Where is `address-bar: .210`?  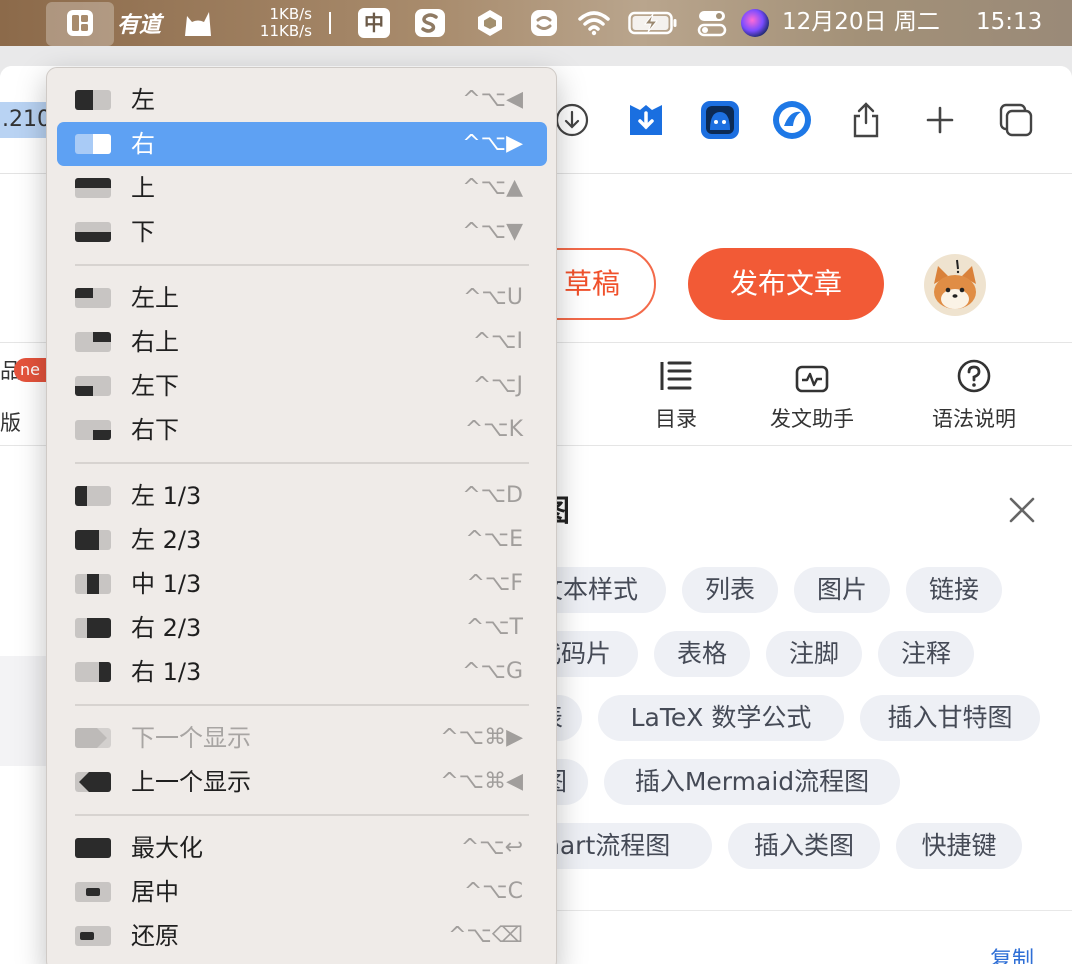 address-bar: .210 is located at coordinates (25, 120).